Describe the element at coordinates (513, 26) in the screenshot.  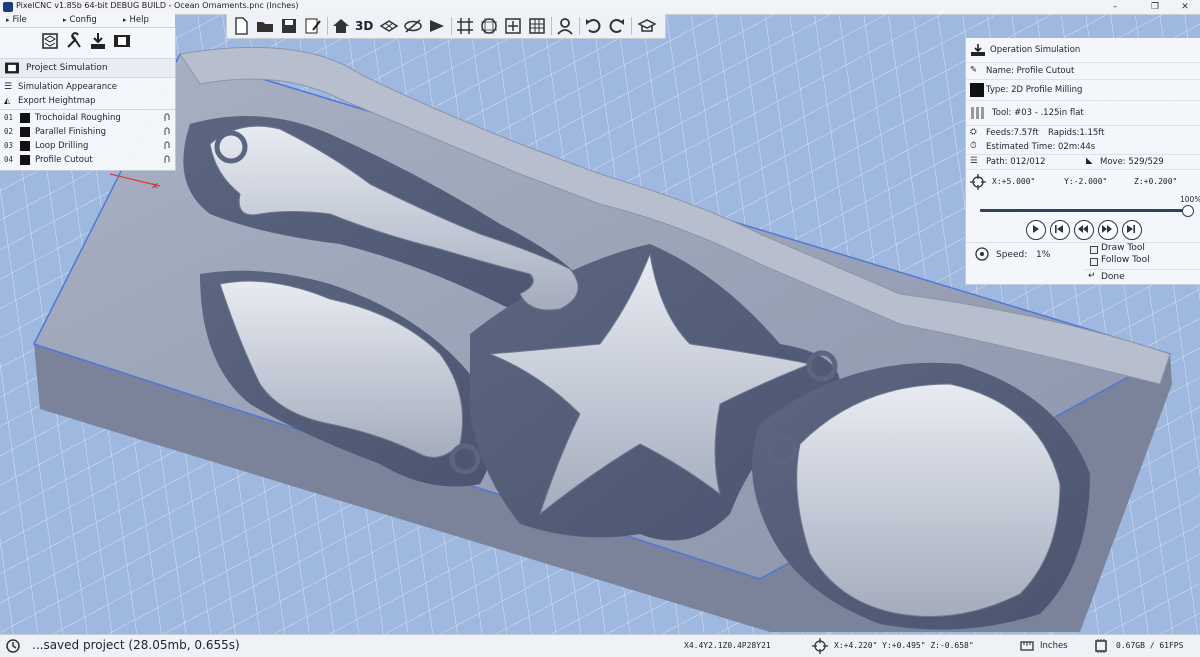
I see `setup-box-icon` at that location.